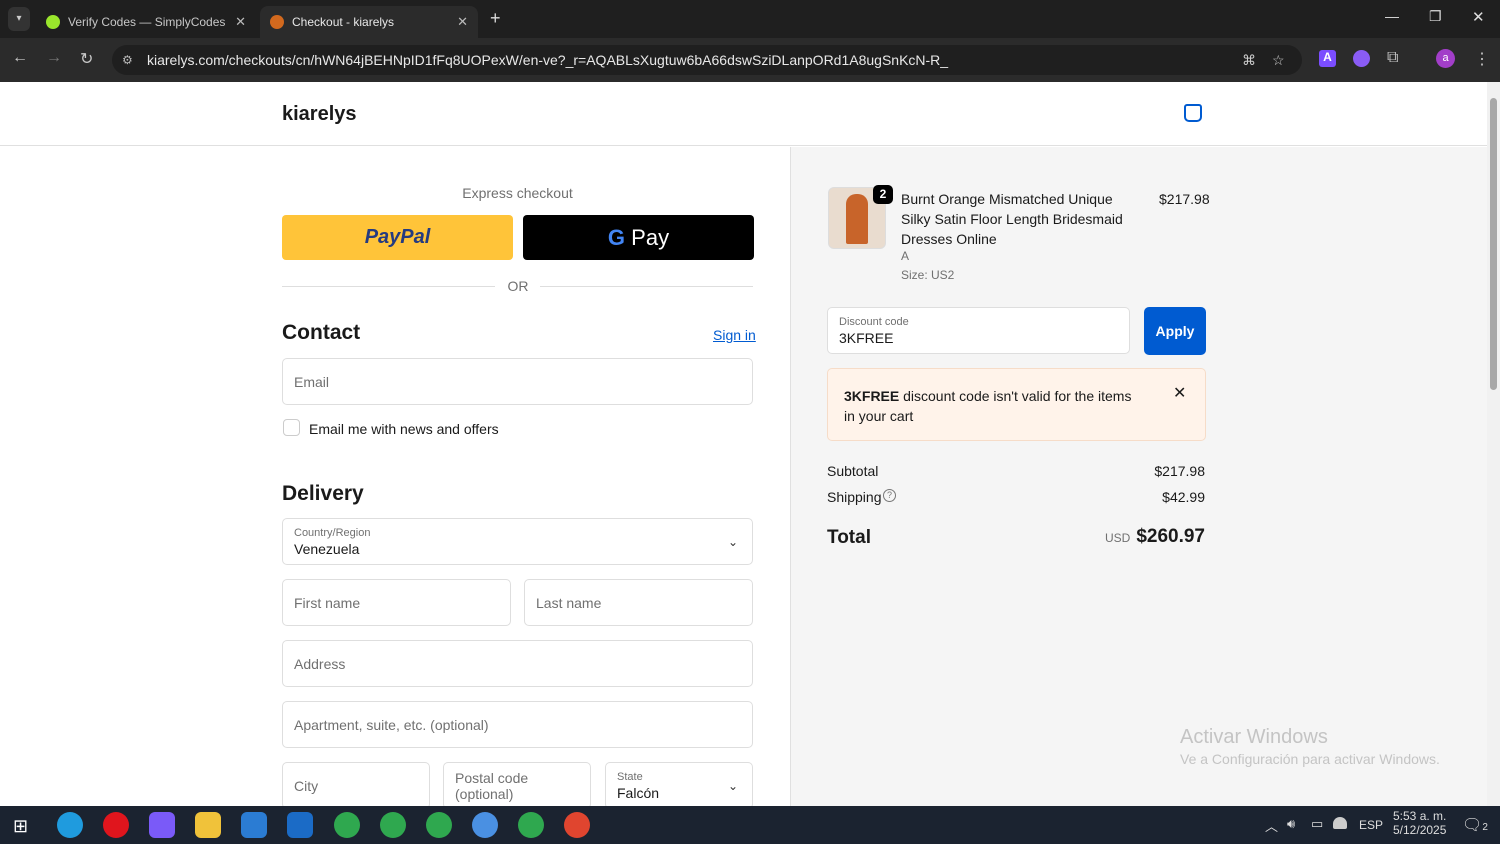 This screenshot has width=1500, height=844. What do you see at coordinates (905, 256) in the screenshot?
I see `product-variant: A` at bounding box center [905, 256].